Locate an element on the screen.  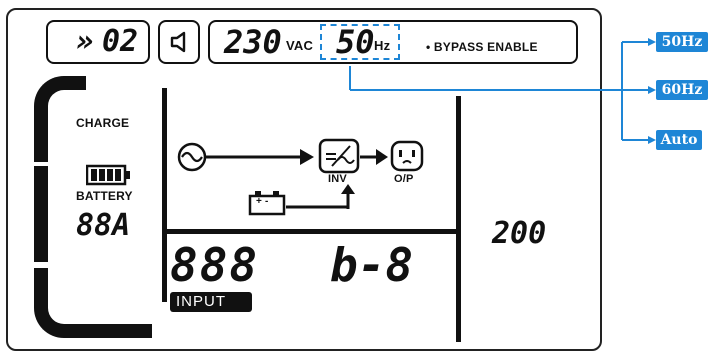
callout-50hz: 50Hz is located at coordinates (682, 42).